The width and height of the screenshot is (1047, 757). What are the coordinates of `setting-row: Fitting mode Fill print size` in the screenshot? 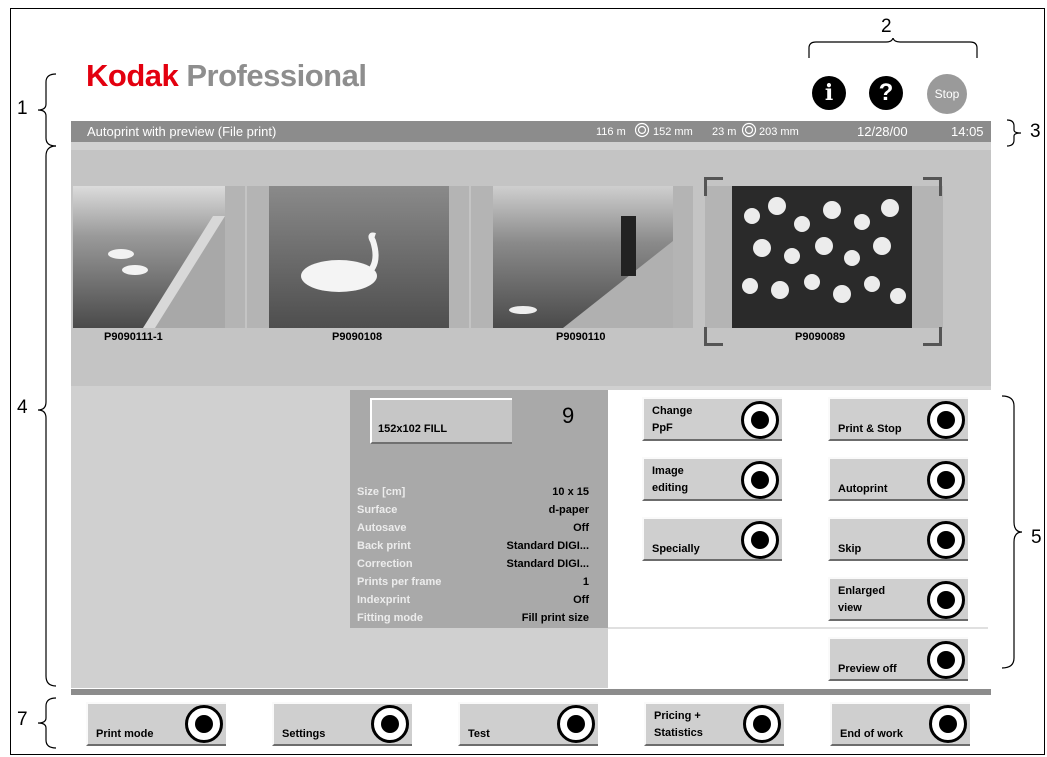 It's located at (473, 618).